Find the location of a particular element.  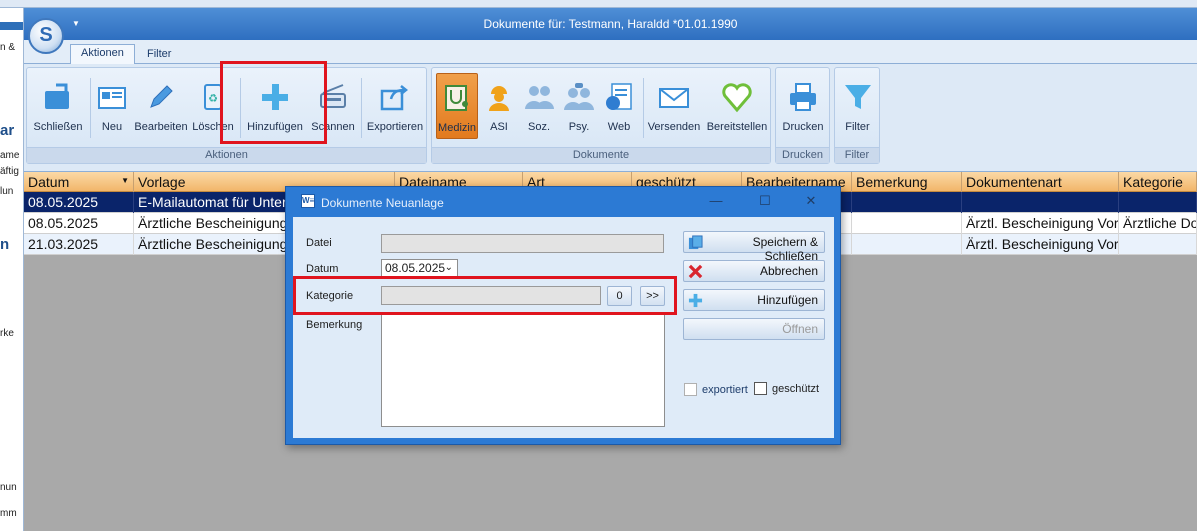

sort-arrow-icon: ▼ is located at coordinates (125, 180).